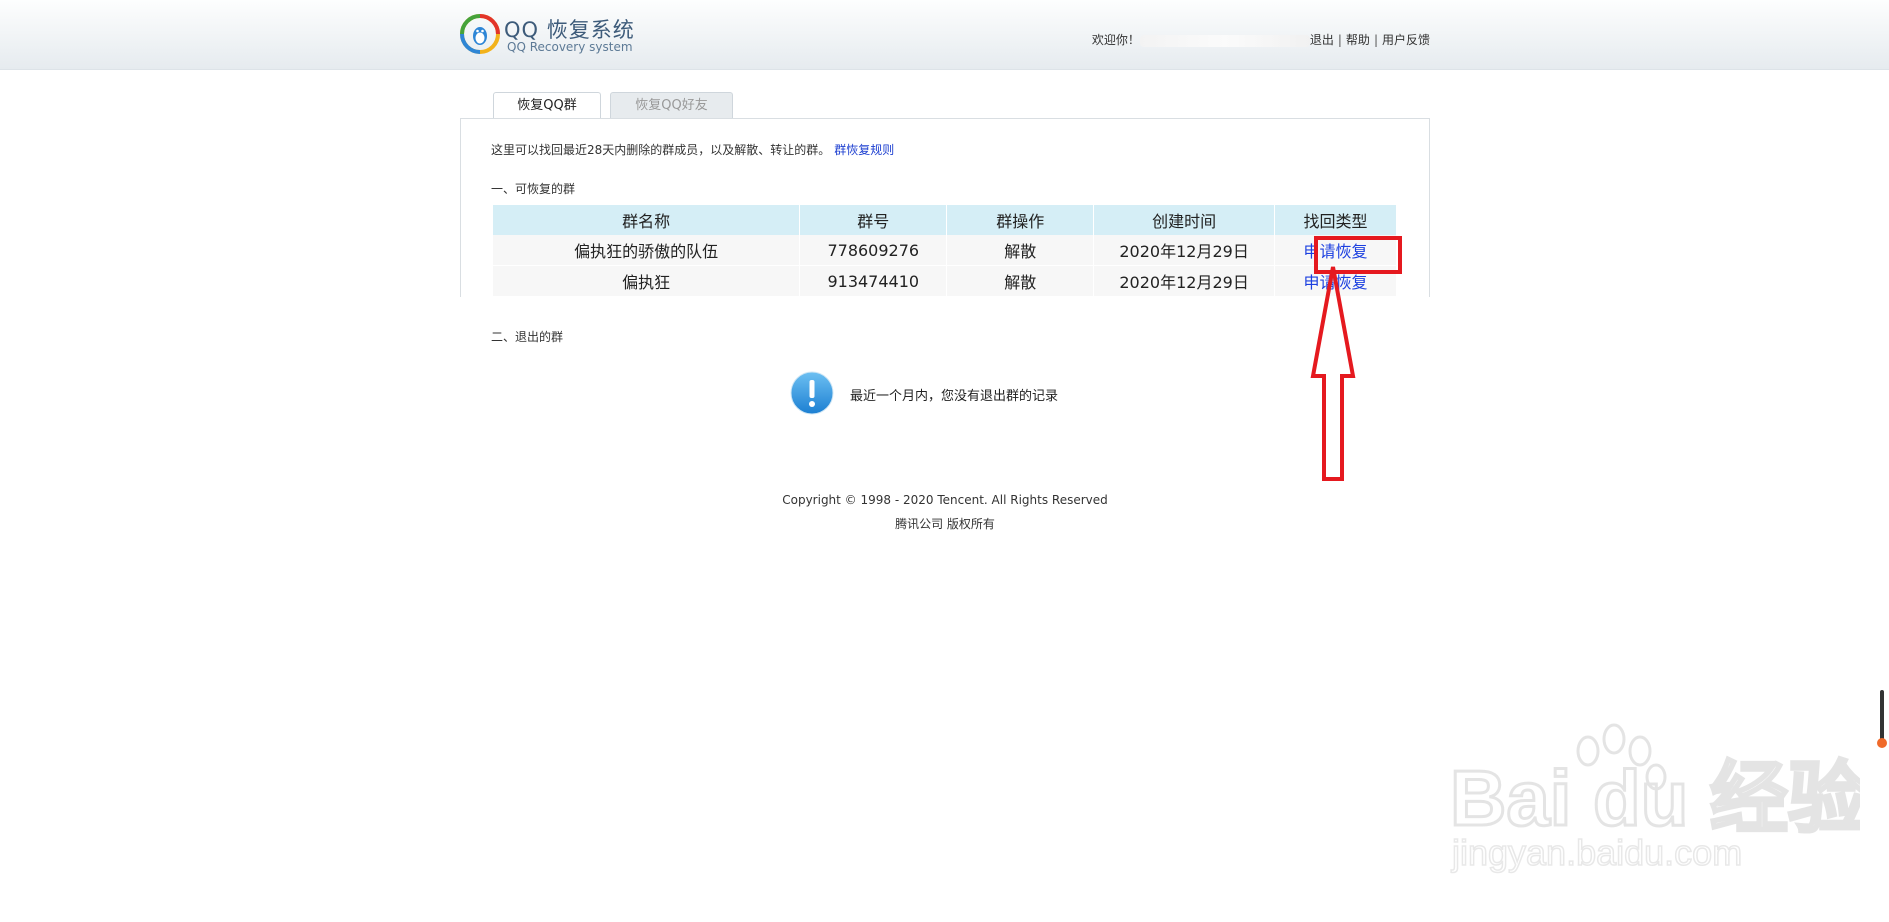 The width and height of the screenshot is (1889, 922). Describe the element at coordinates (647, 280) in the screenshot. I see `group-name-cell: 偏执狂` at that location.